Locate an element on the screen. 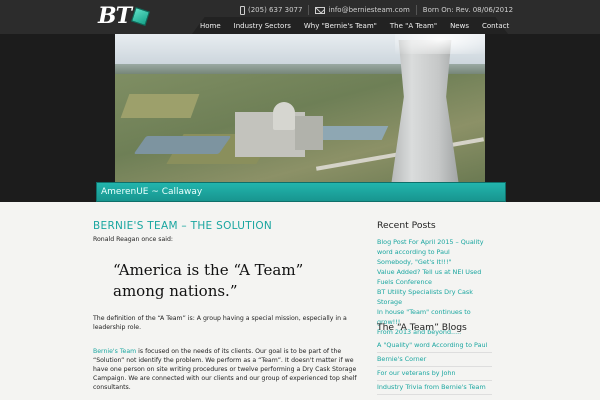 This screenshot has height=400, width=600. nav-industry-sectors: Industry Sectors is located at coordinates (262, 26).